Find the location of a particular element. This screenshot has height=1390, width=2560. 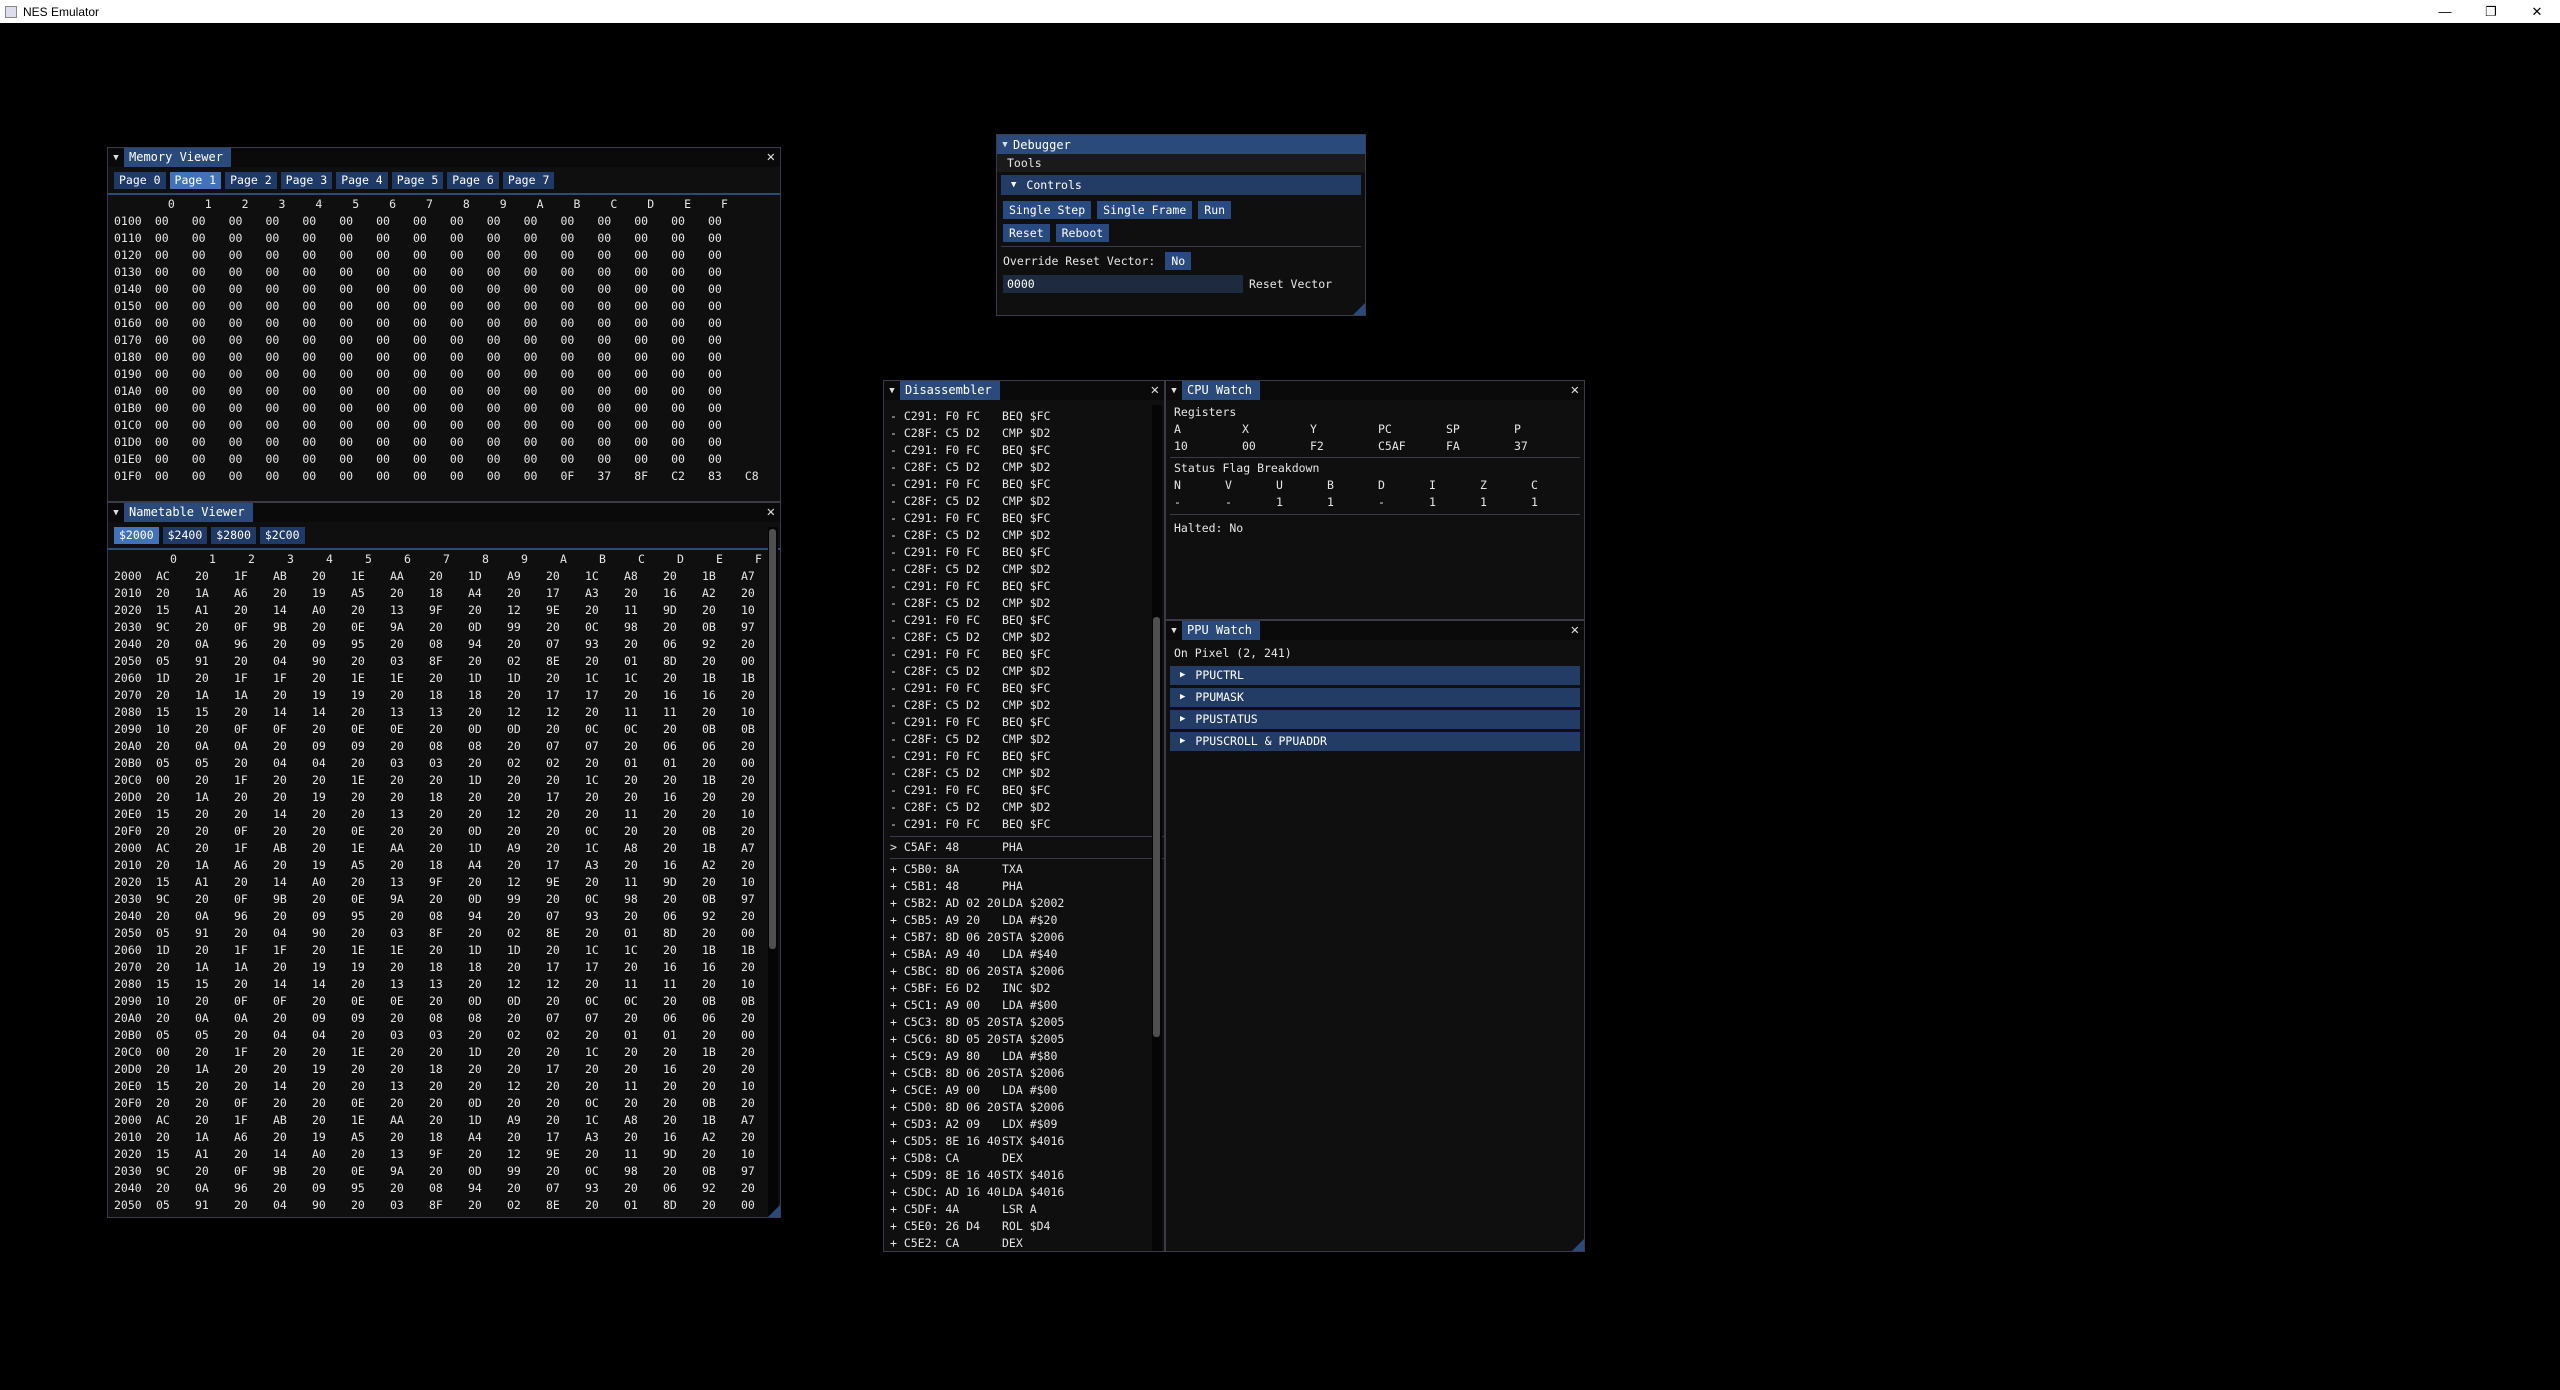

byte-cell: 14 is located at coordinates (290, 609).